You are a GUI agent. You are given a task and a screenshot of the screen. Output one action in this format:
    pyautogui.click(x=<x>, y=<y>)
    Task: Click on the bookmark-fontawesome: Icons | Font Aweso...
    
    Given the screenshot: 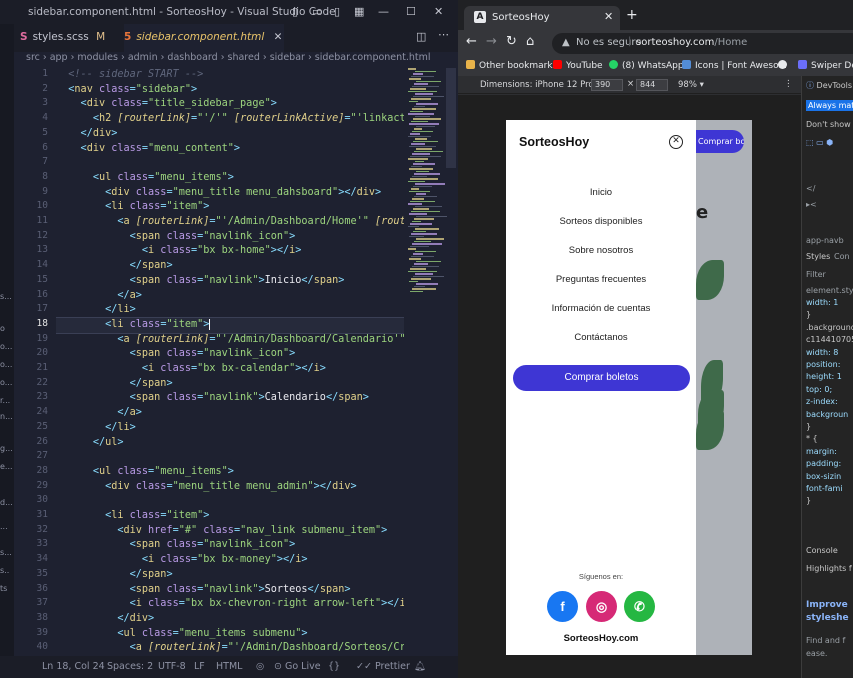 What is the action you would take?
    pyautogui.click(x=734, y=65)
    